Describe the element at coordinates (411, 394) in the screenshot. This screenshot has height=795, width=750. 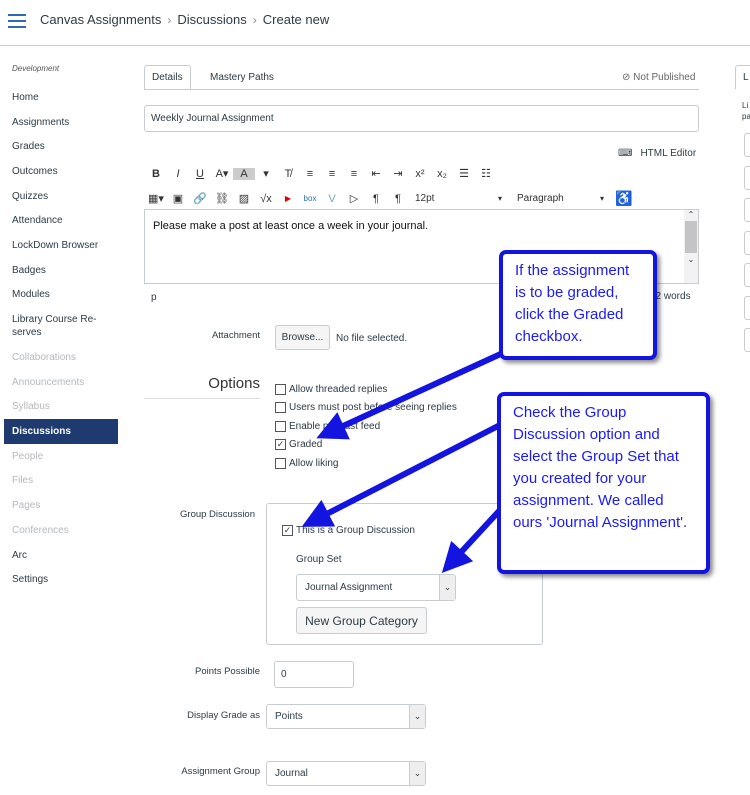
I see `arrow-to-graded` at that location.